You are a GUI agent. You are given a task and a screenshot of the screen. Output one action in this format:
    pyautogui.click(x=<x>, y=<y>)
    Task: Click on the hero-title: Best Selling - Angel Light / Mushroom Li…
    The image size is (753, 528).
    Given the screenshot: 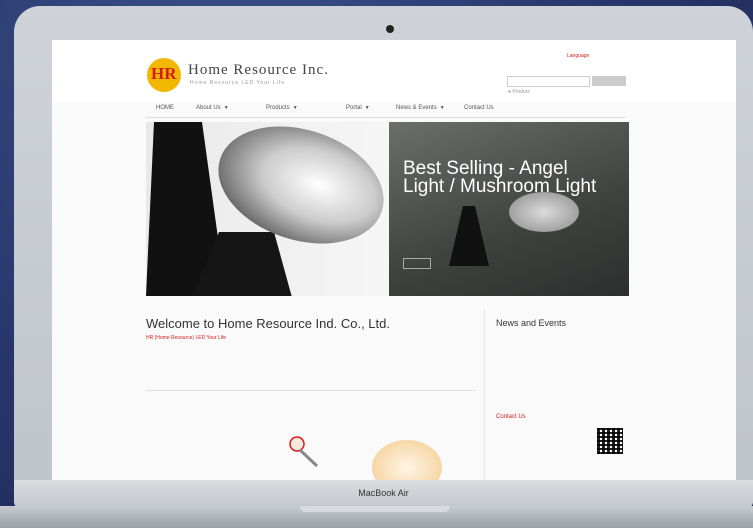 What is the action you would take?
    pyautogui.click(x=500, y=177)
    